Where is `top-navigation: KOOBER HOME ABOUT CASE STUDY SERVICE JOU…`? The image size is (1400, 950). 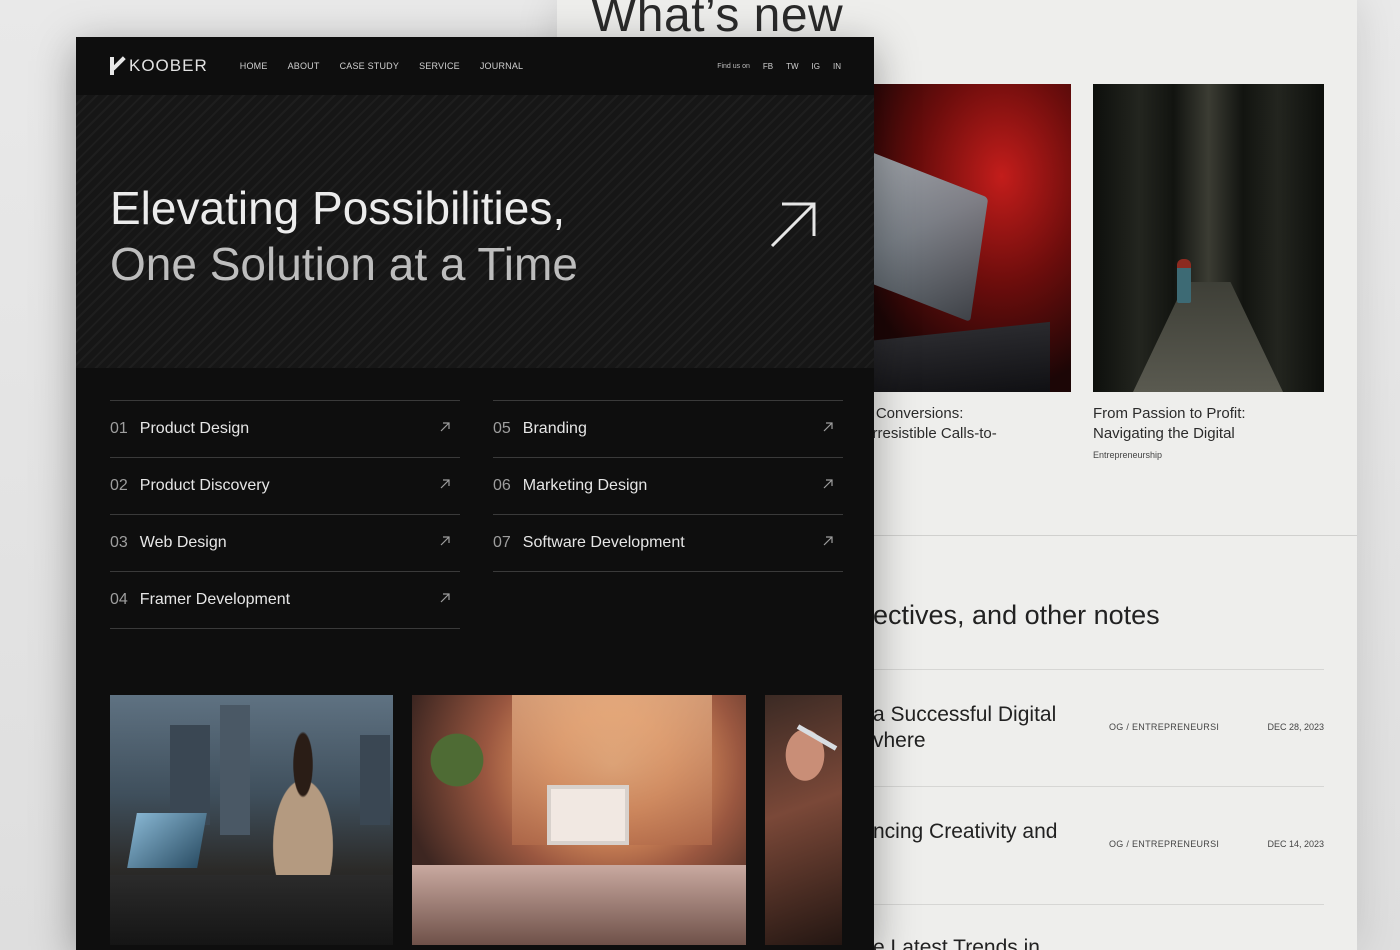 top-navigation: KOOBER HOME ABOUT CASE STUDY SERVICE JOU… is located at coordinates (475, 66).